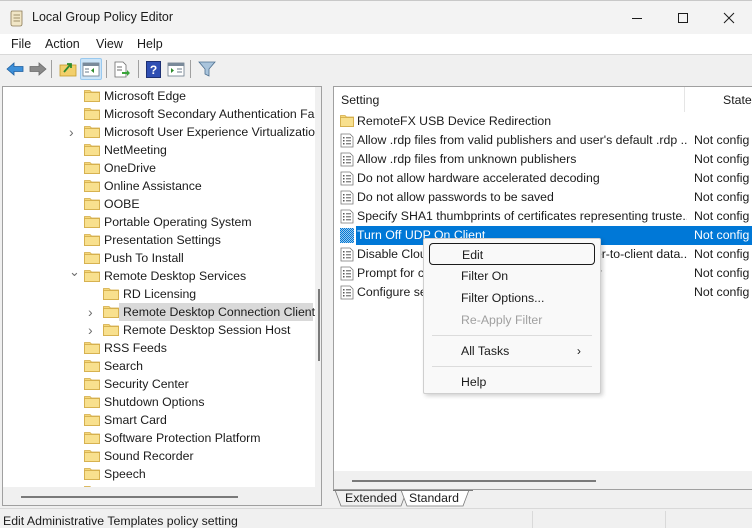 The height and width of the screenshot is (528, 752). Describe the element at coordinates (434, 498) in the screenshot. I see `tab-standard: Standard` at that location.